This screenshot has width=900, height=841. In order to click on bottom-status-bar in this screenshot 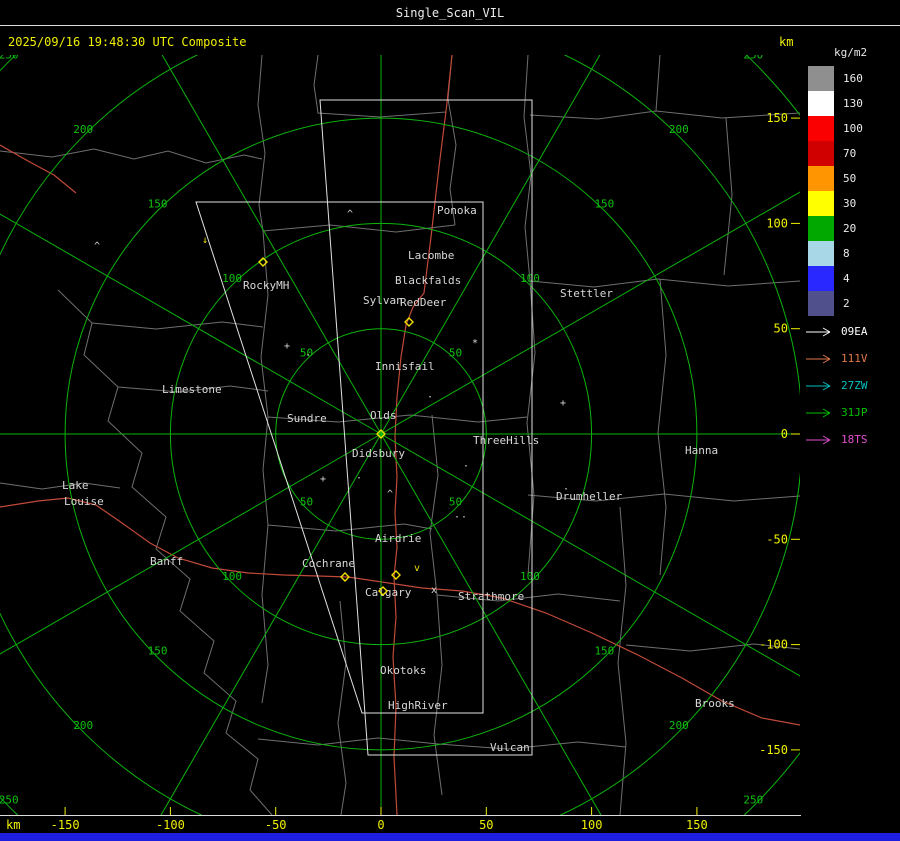, I will do `click(450, 837)`.